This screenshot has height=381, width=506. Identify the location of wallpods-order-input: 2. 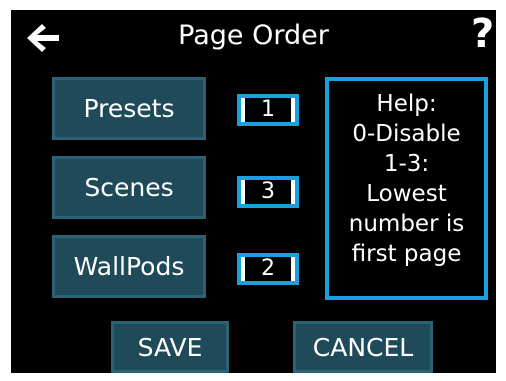
(268, 269).